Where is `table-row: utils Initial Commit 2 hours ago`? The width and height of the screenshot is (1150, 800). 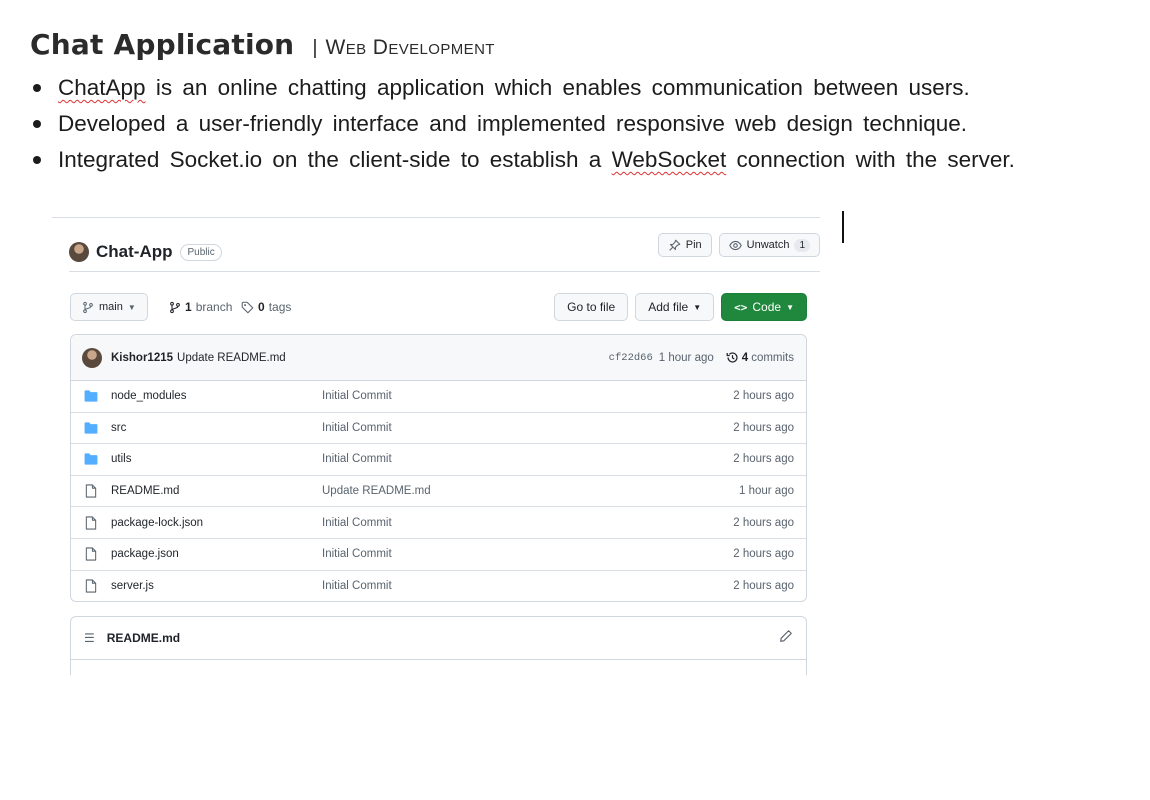 table-row: utils Initial Commit 2 hours ago is located at coordinates (438, 460).